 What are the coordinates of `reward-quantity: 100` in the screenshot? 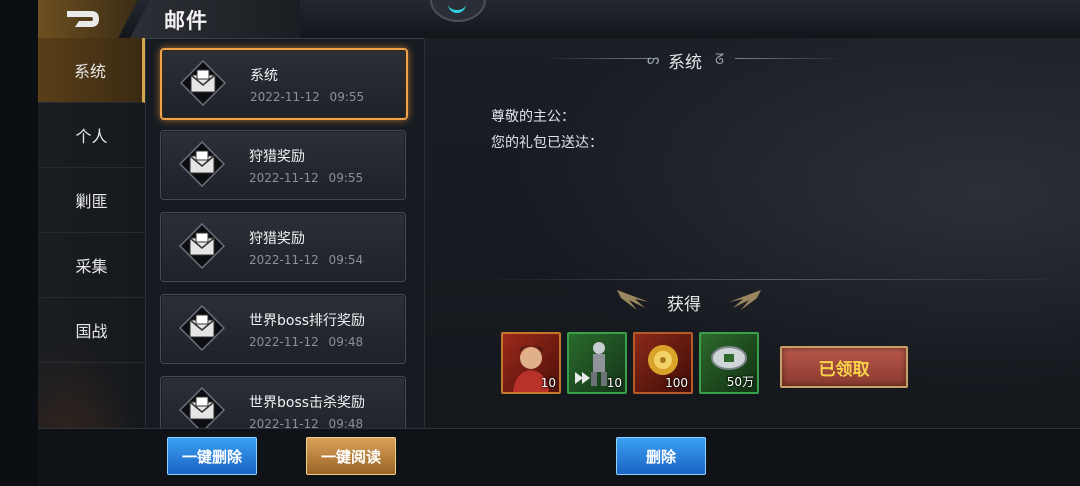 It's located at (676, 383).